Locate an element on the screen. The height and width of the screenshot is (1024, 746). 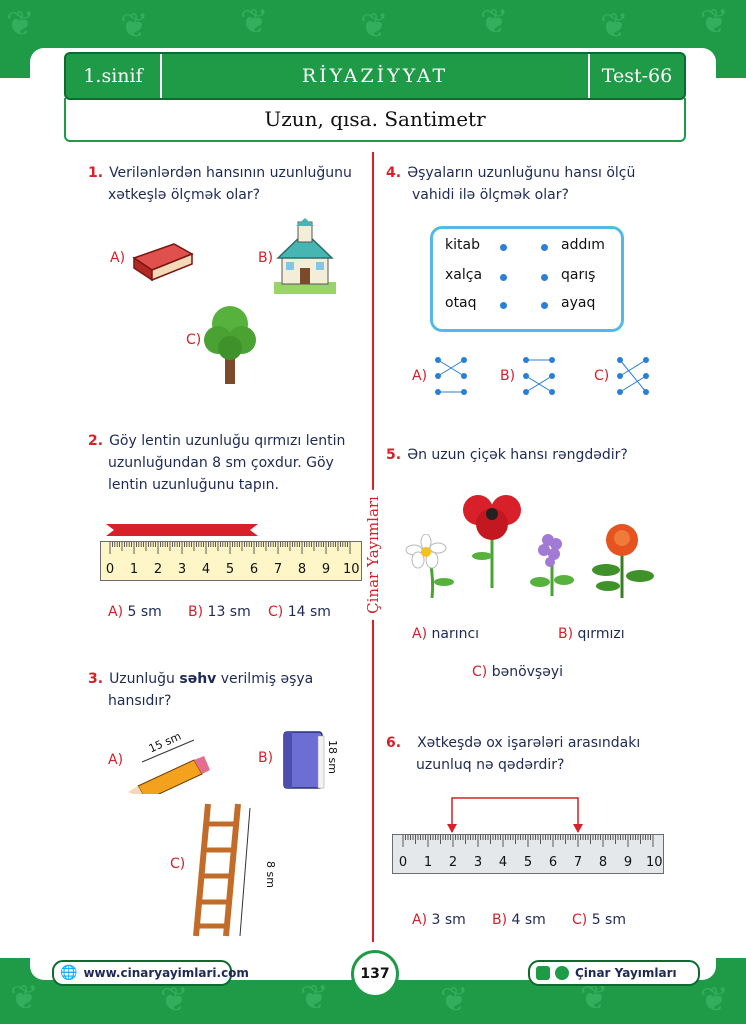
question-number: 2. is located at coordinates (96, 441).